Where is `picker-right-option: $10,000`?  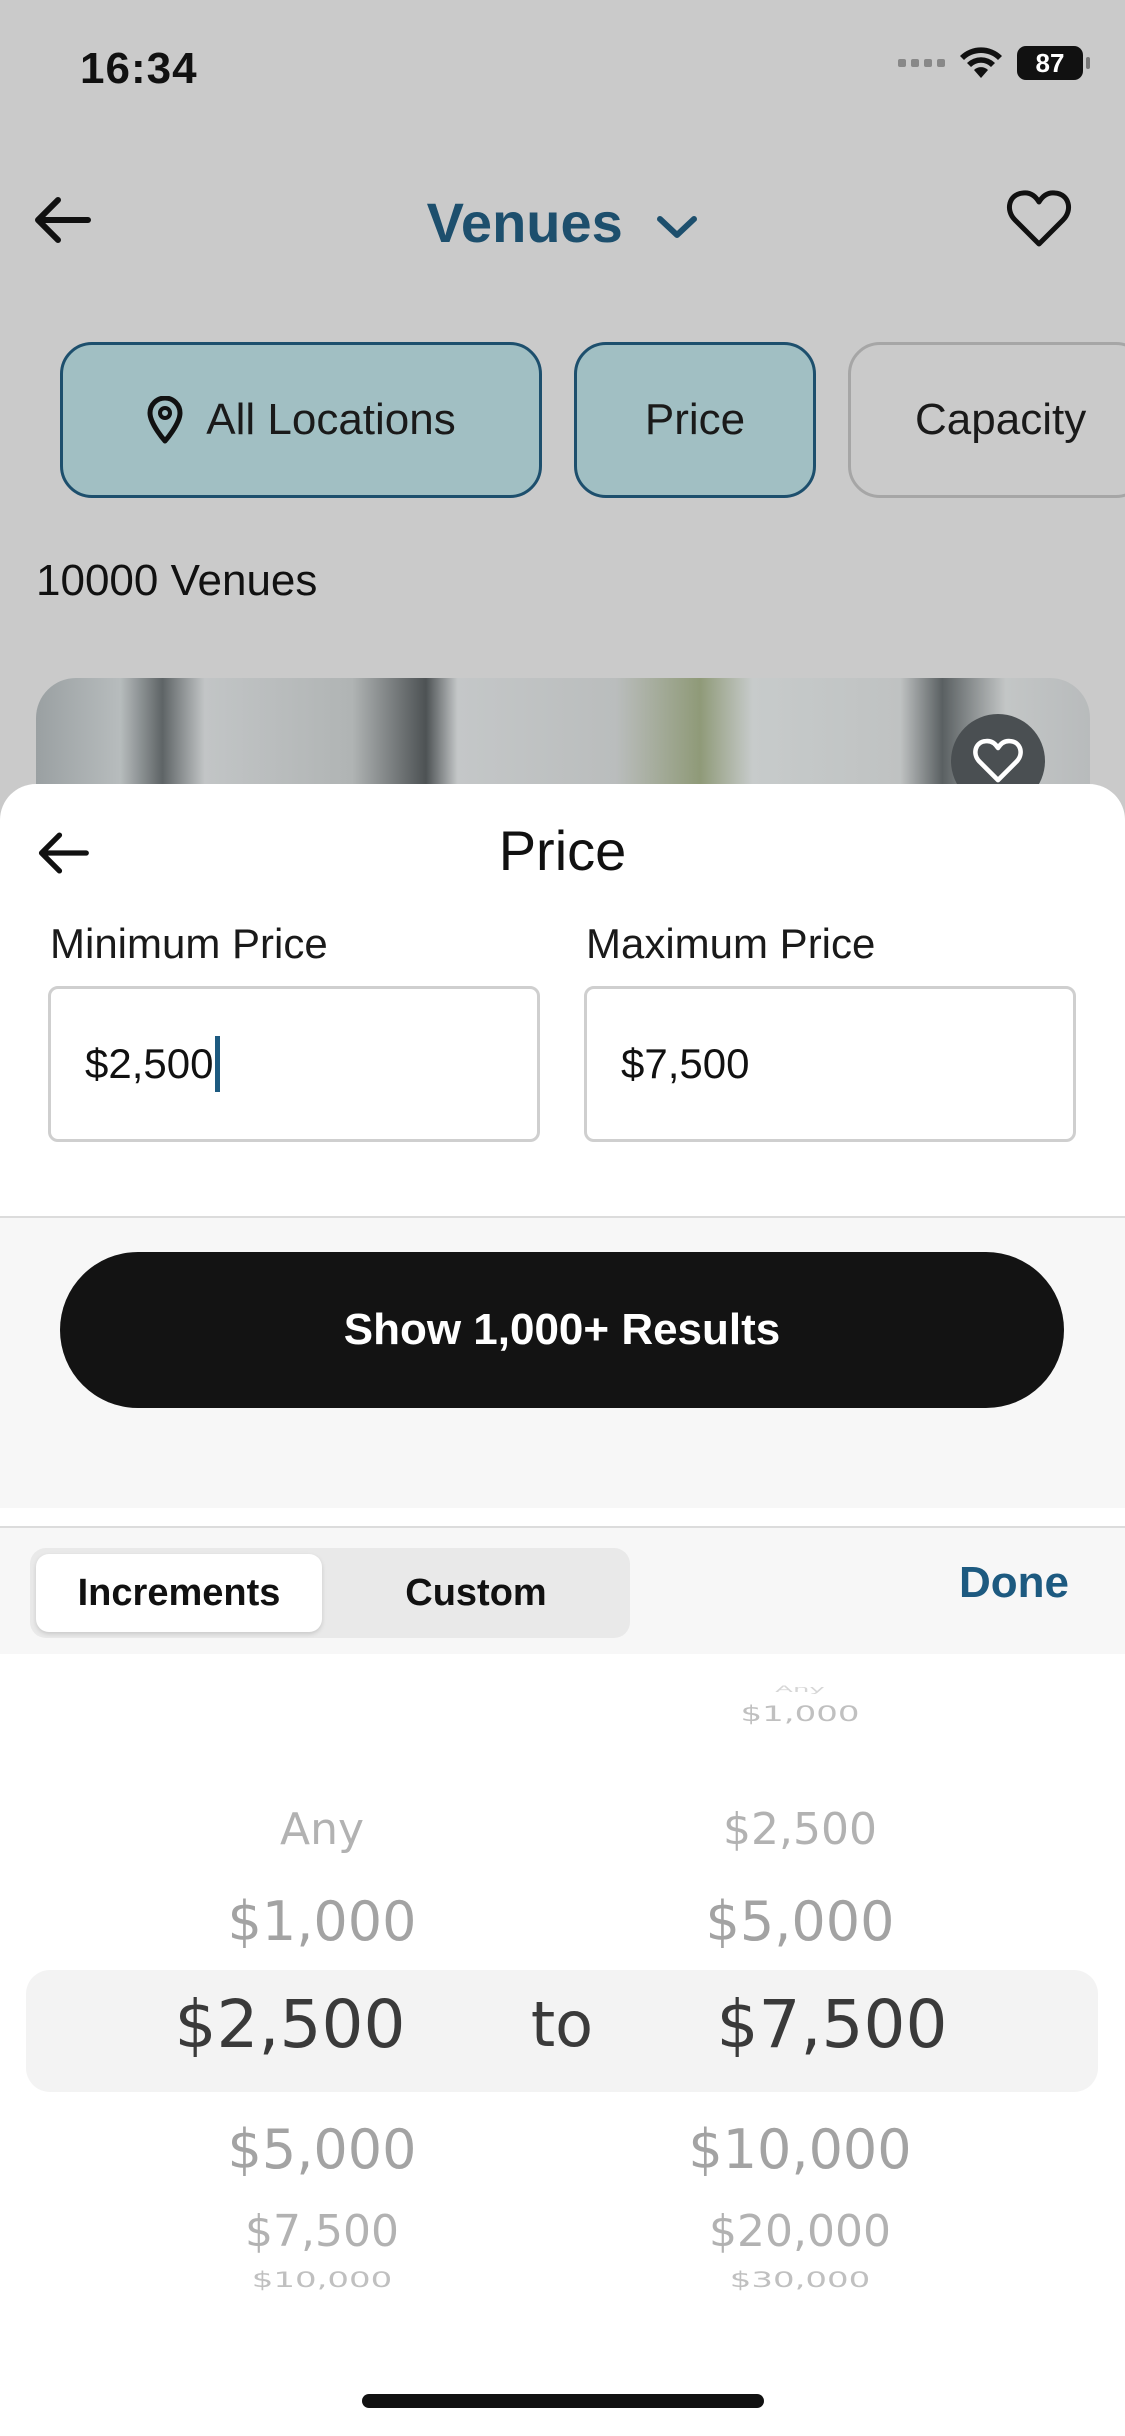 picker-right-option: $10,000 is located at coordinates (799, 2149).